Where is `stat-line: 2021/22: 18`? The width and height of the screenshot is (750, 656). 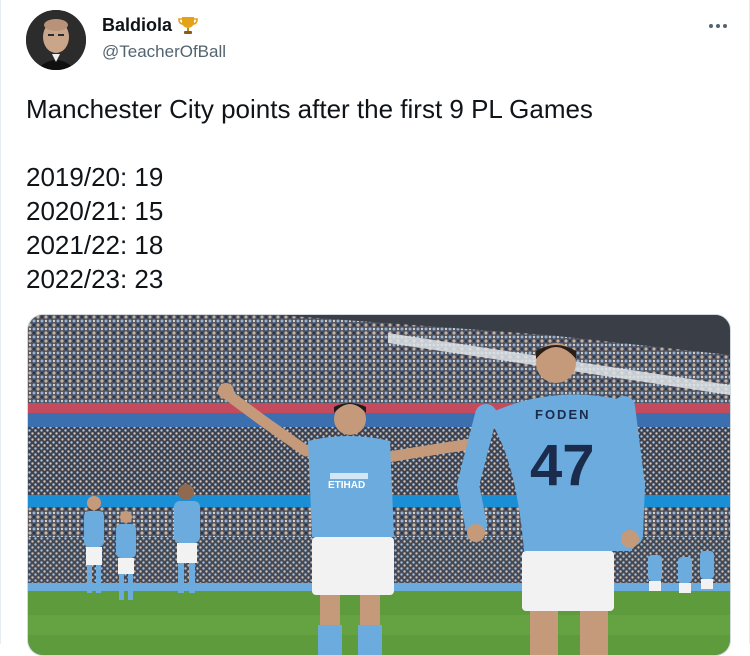
stat-line: 2021/22: 18 is located at coordinates (95, 245).